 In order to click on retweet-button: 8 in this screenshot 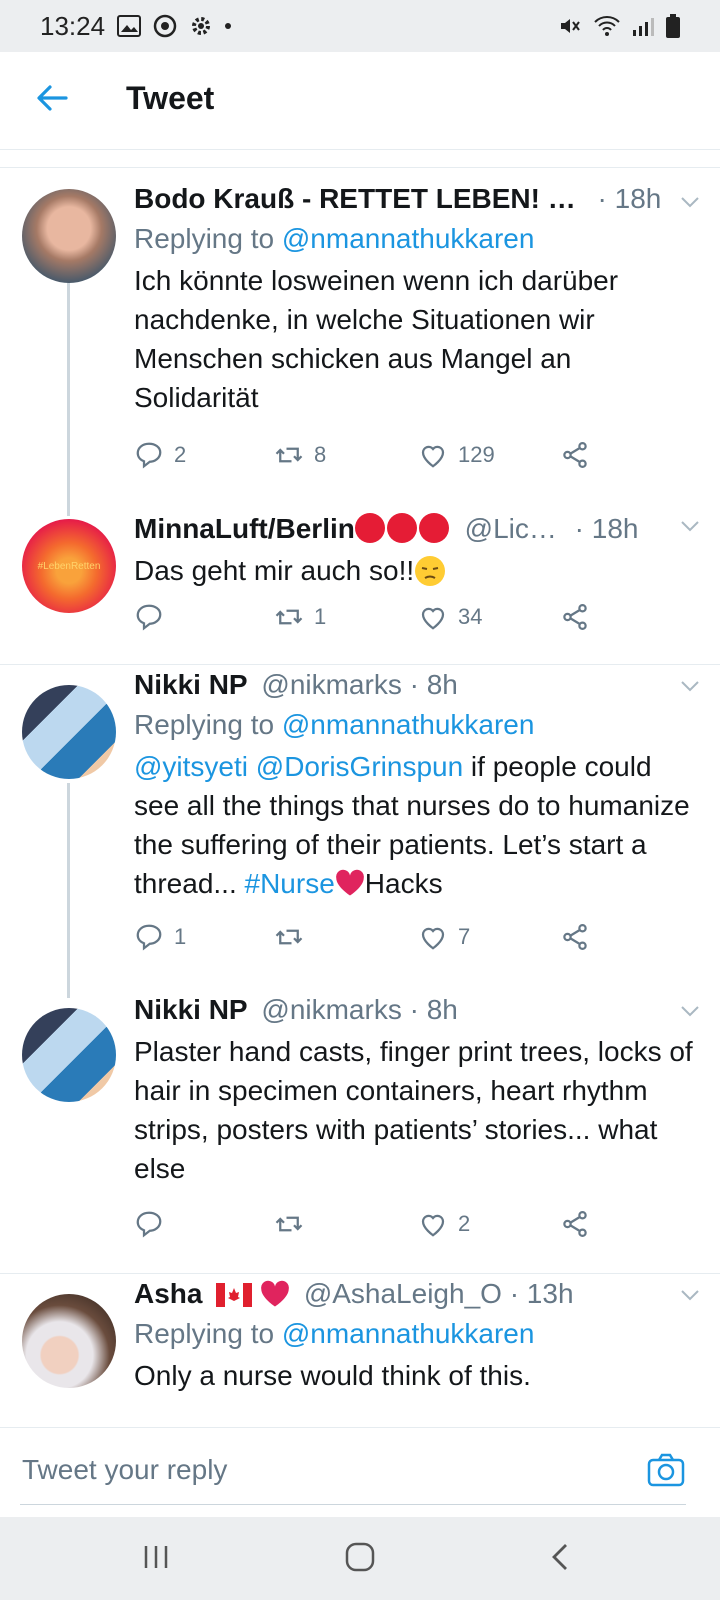, I will do `click(300, 455)`.